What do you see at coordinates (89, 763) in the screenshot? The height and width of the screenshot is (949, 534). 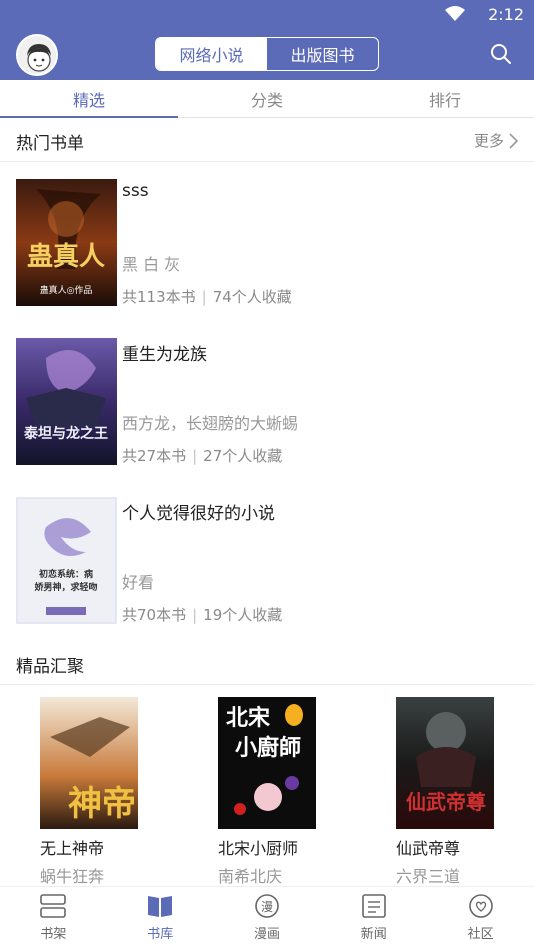 I see `book-cover: 神帝` at bounding box center [89, 763].